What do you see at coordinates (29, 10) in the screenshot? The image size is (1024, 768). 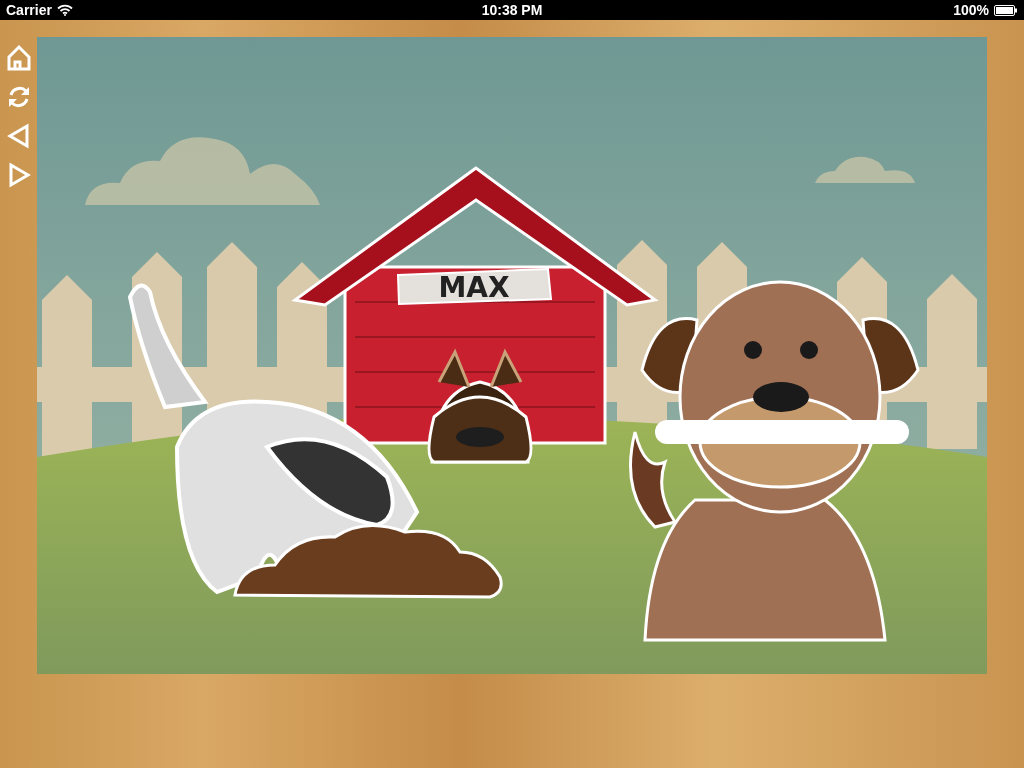 I see `carrier-name: Carrier` at bounding box center [29, 10].